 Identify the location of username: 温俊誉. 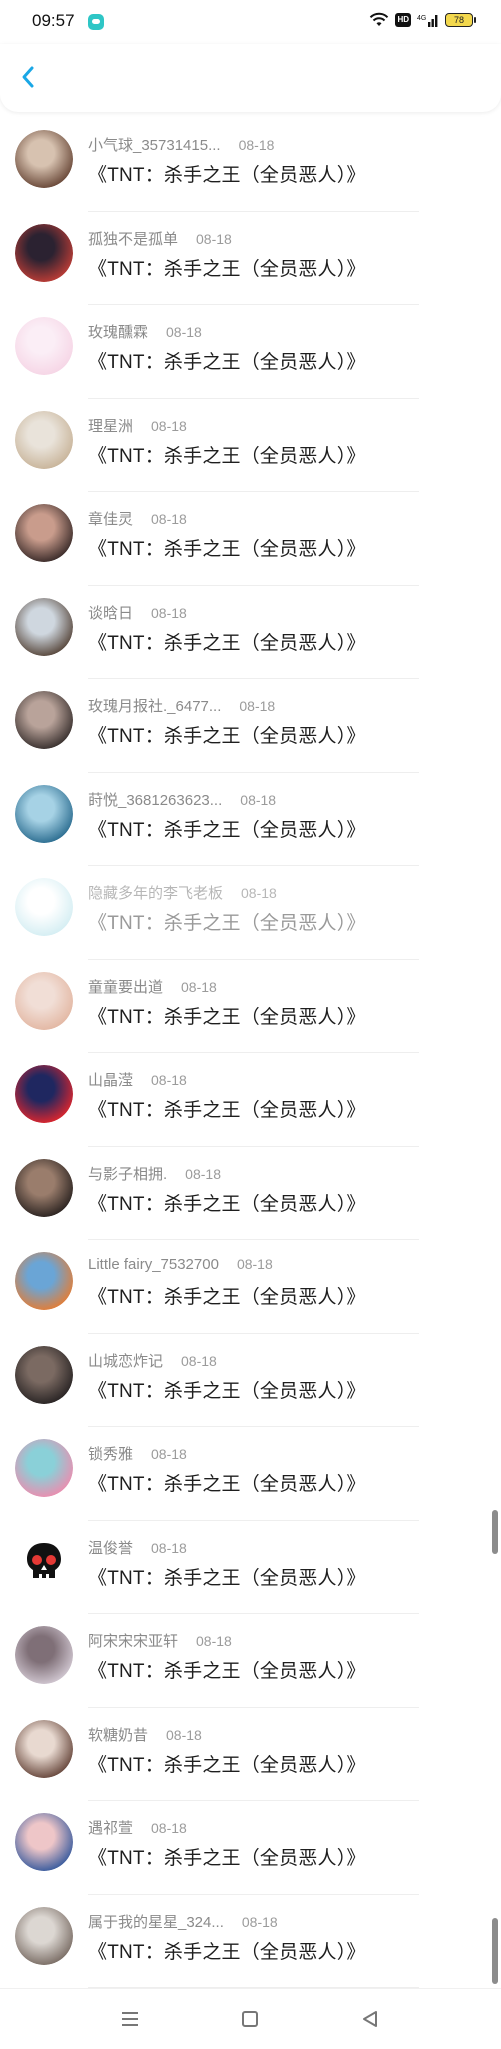
(110, 1548).